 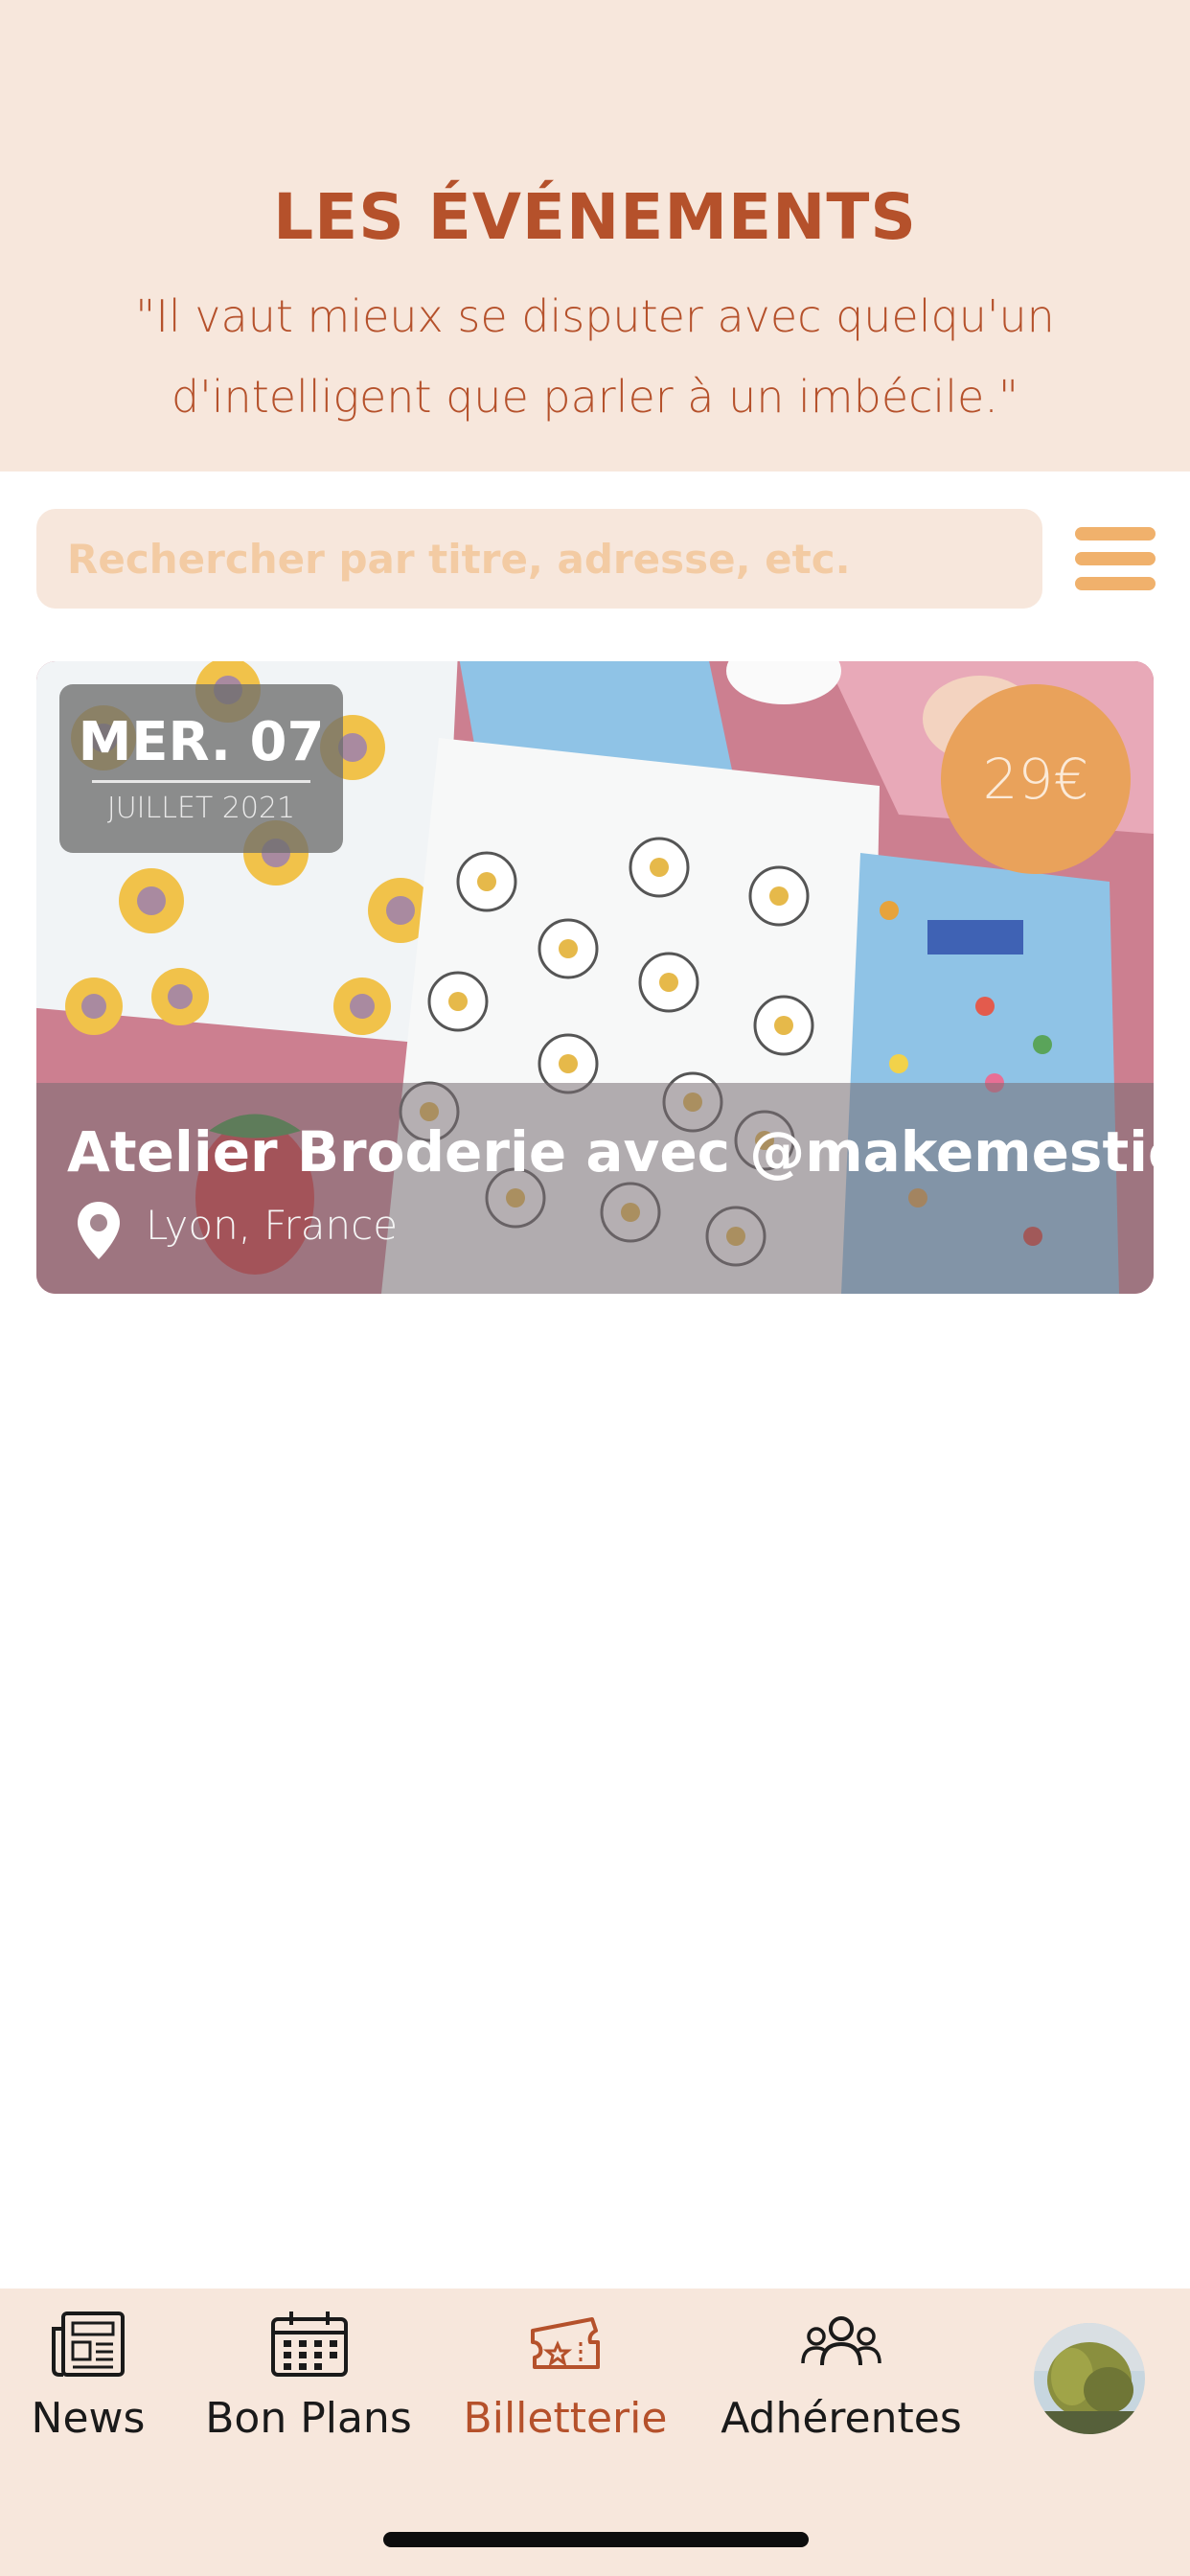 What do you see at coordinates (596, 2539) in the screenshot?
I see `home-indicator` at bounding box center [596, 2539].